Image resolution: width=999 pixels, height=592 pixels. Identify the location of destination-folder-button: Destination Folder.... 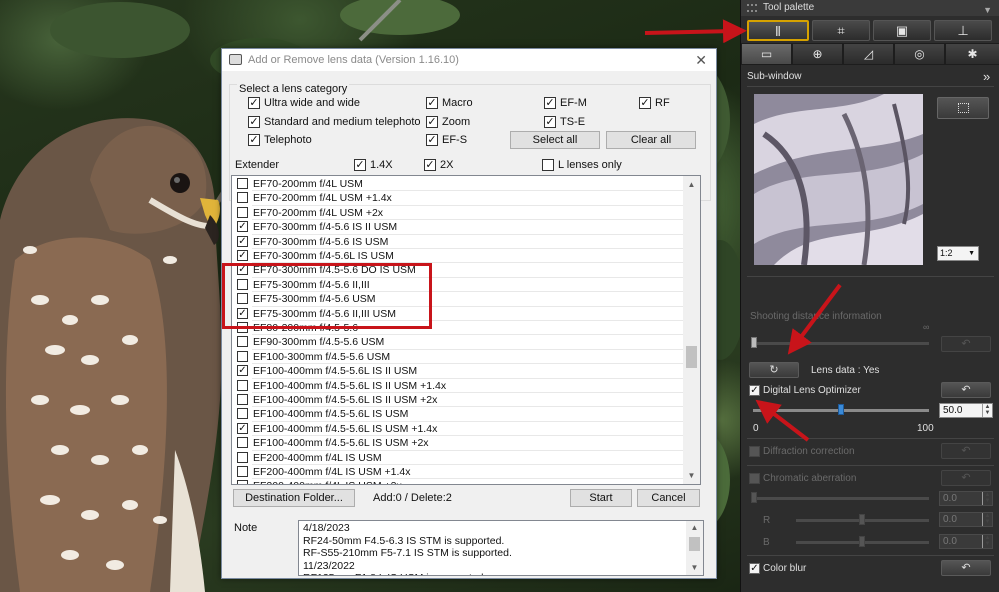
(294, 498).